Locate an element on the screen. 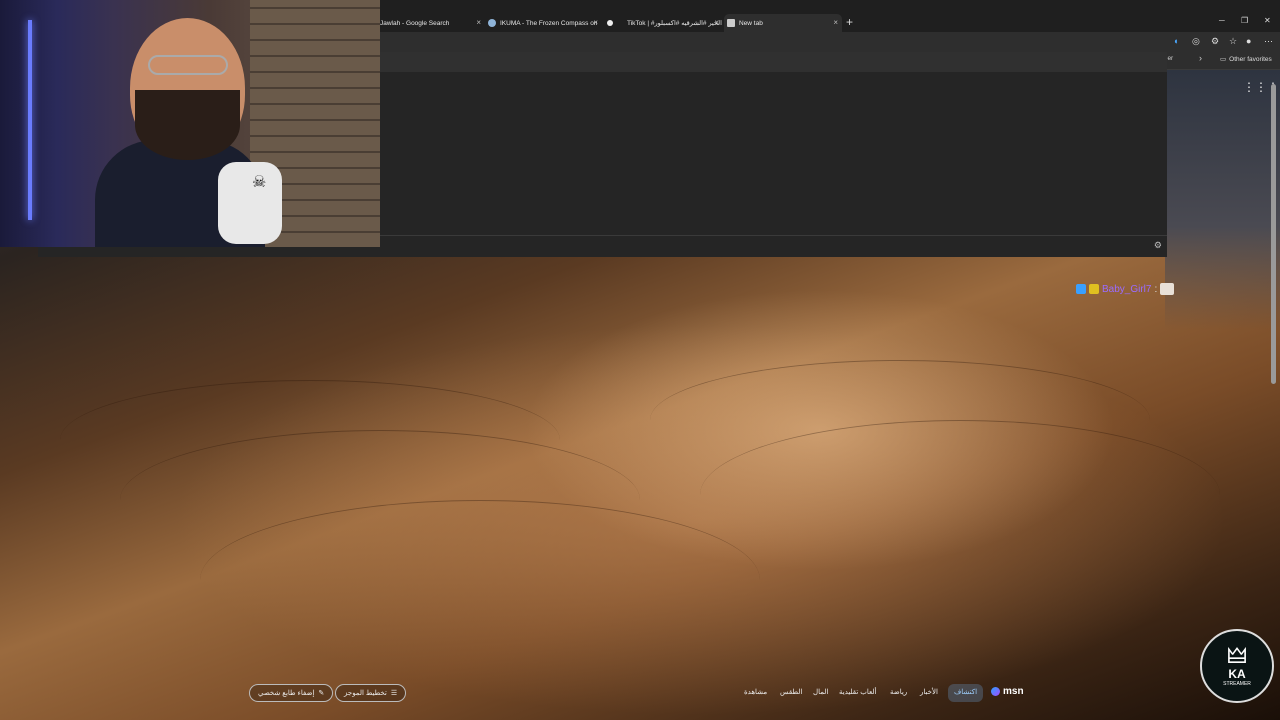 This screenshot has height=720, width=1280. chat-message: Baby_Girl7 : is located at coordinates (1125, 289).